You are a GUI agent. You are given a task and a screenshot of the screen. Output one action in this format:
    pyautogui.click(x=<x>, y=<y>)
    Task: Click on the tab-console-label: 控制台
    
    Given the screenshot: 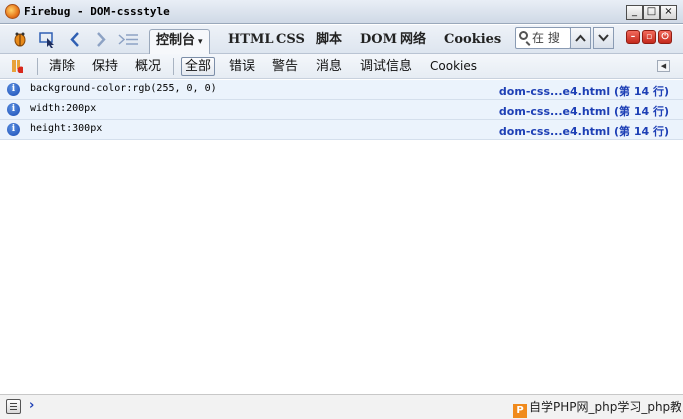 What is the action you would take?
    pyautogui.click(x=176, y=40)
    